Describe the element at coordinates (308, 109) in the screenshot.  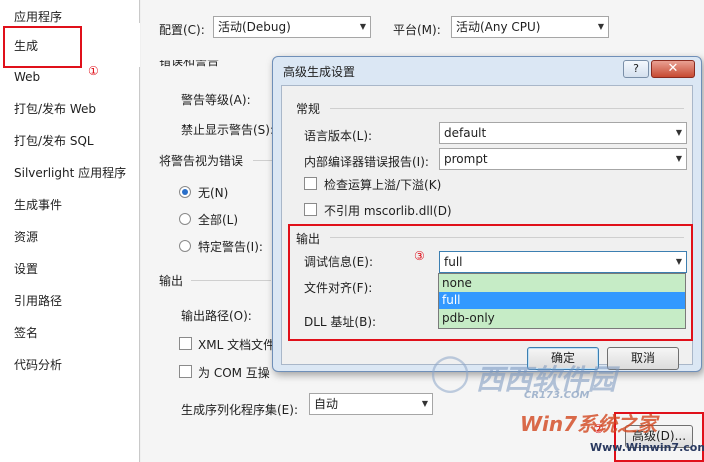
I see `general-section-heading: 常规` at that location.